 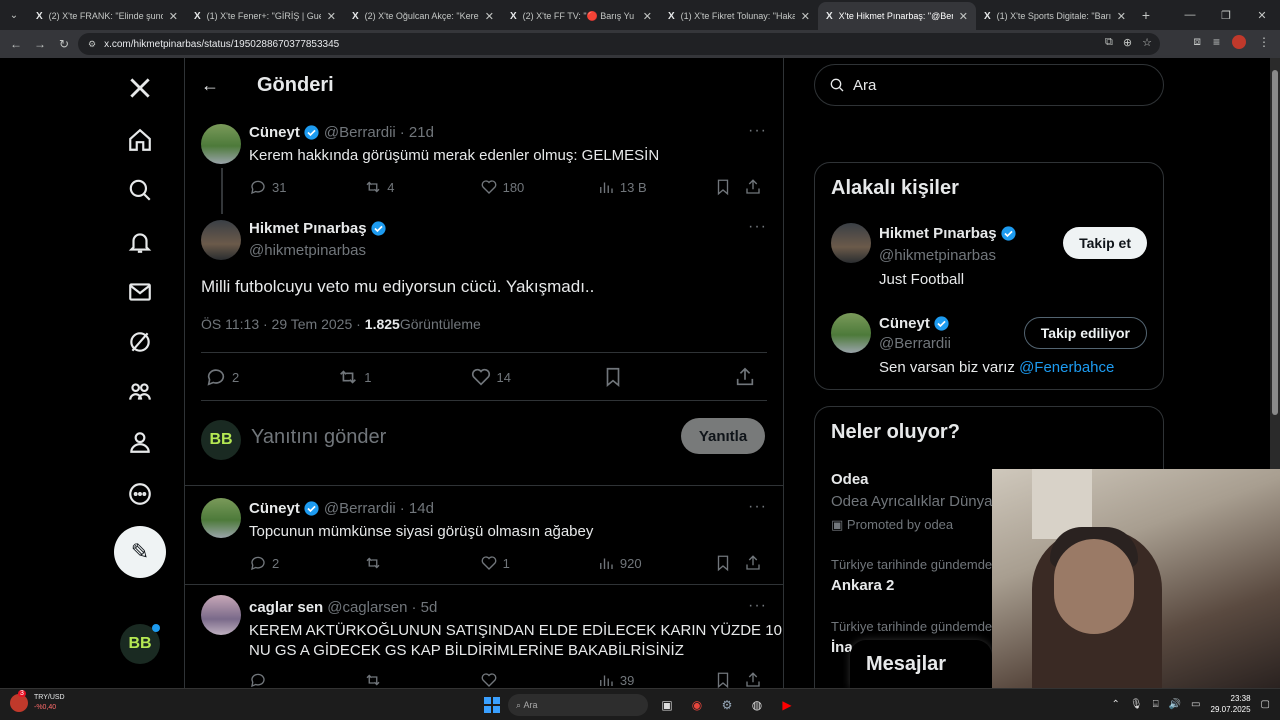 What do you see at coordinates (1066, 367) in the screenshot?
I see `mention-link: @Fenerbahce` at bounding box center [1066, 367].